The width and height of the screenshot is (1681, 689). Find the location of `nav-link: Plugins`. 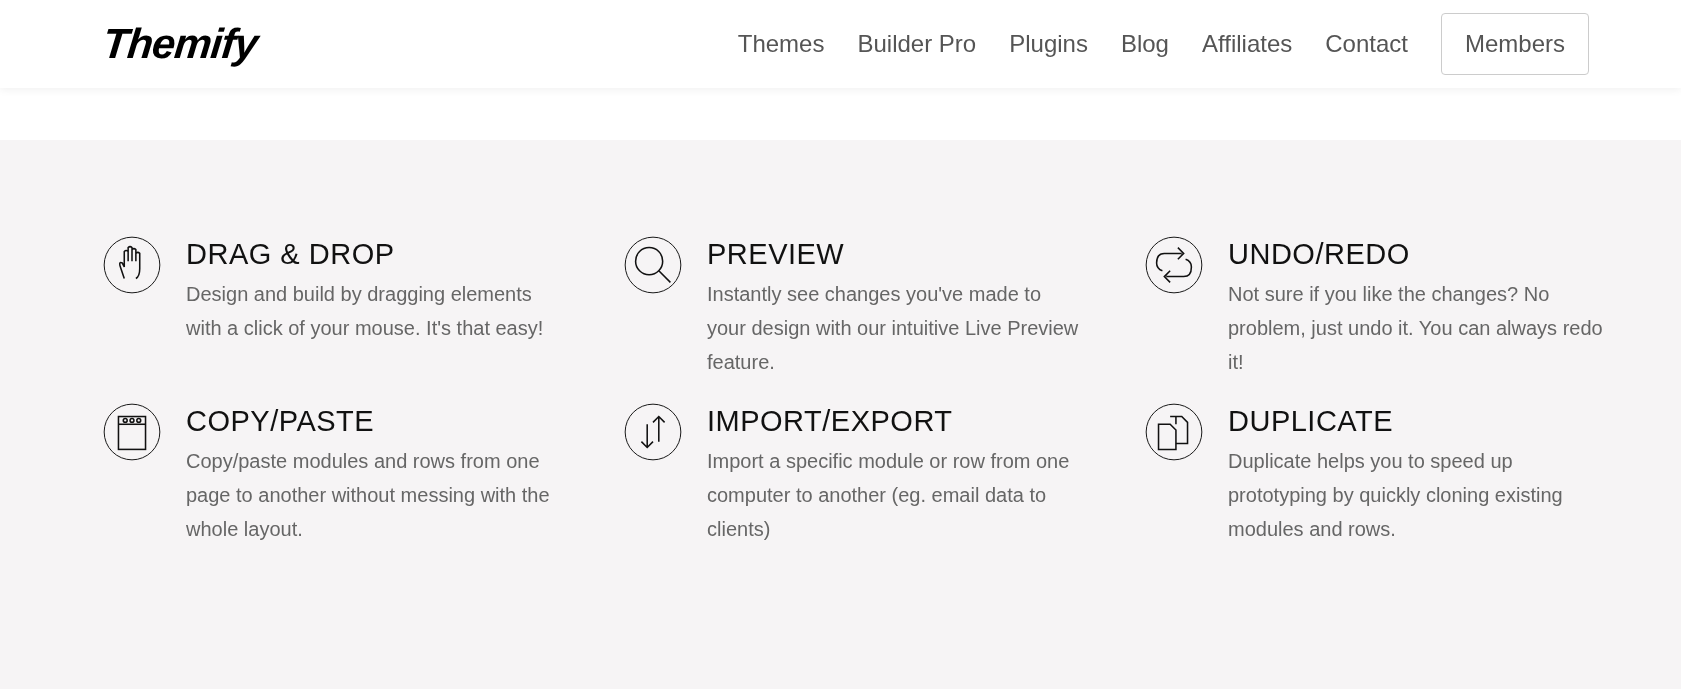

nav-link: Plugins is located at coordinates (1048, 44).